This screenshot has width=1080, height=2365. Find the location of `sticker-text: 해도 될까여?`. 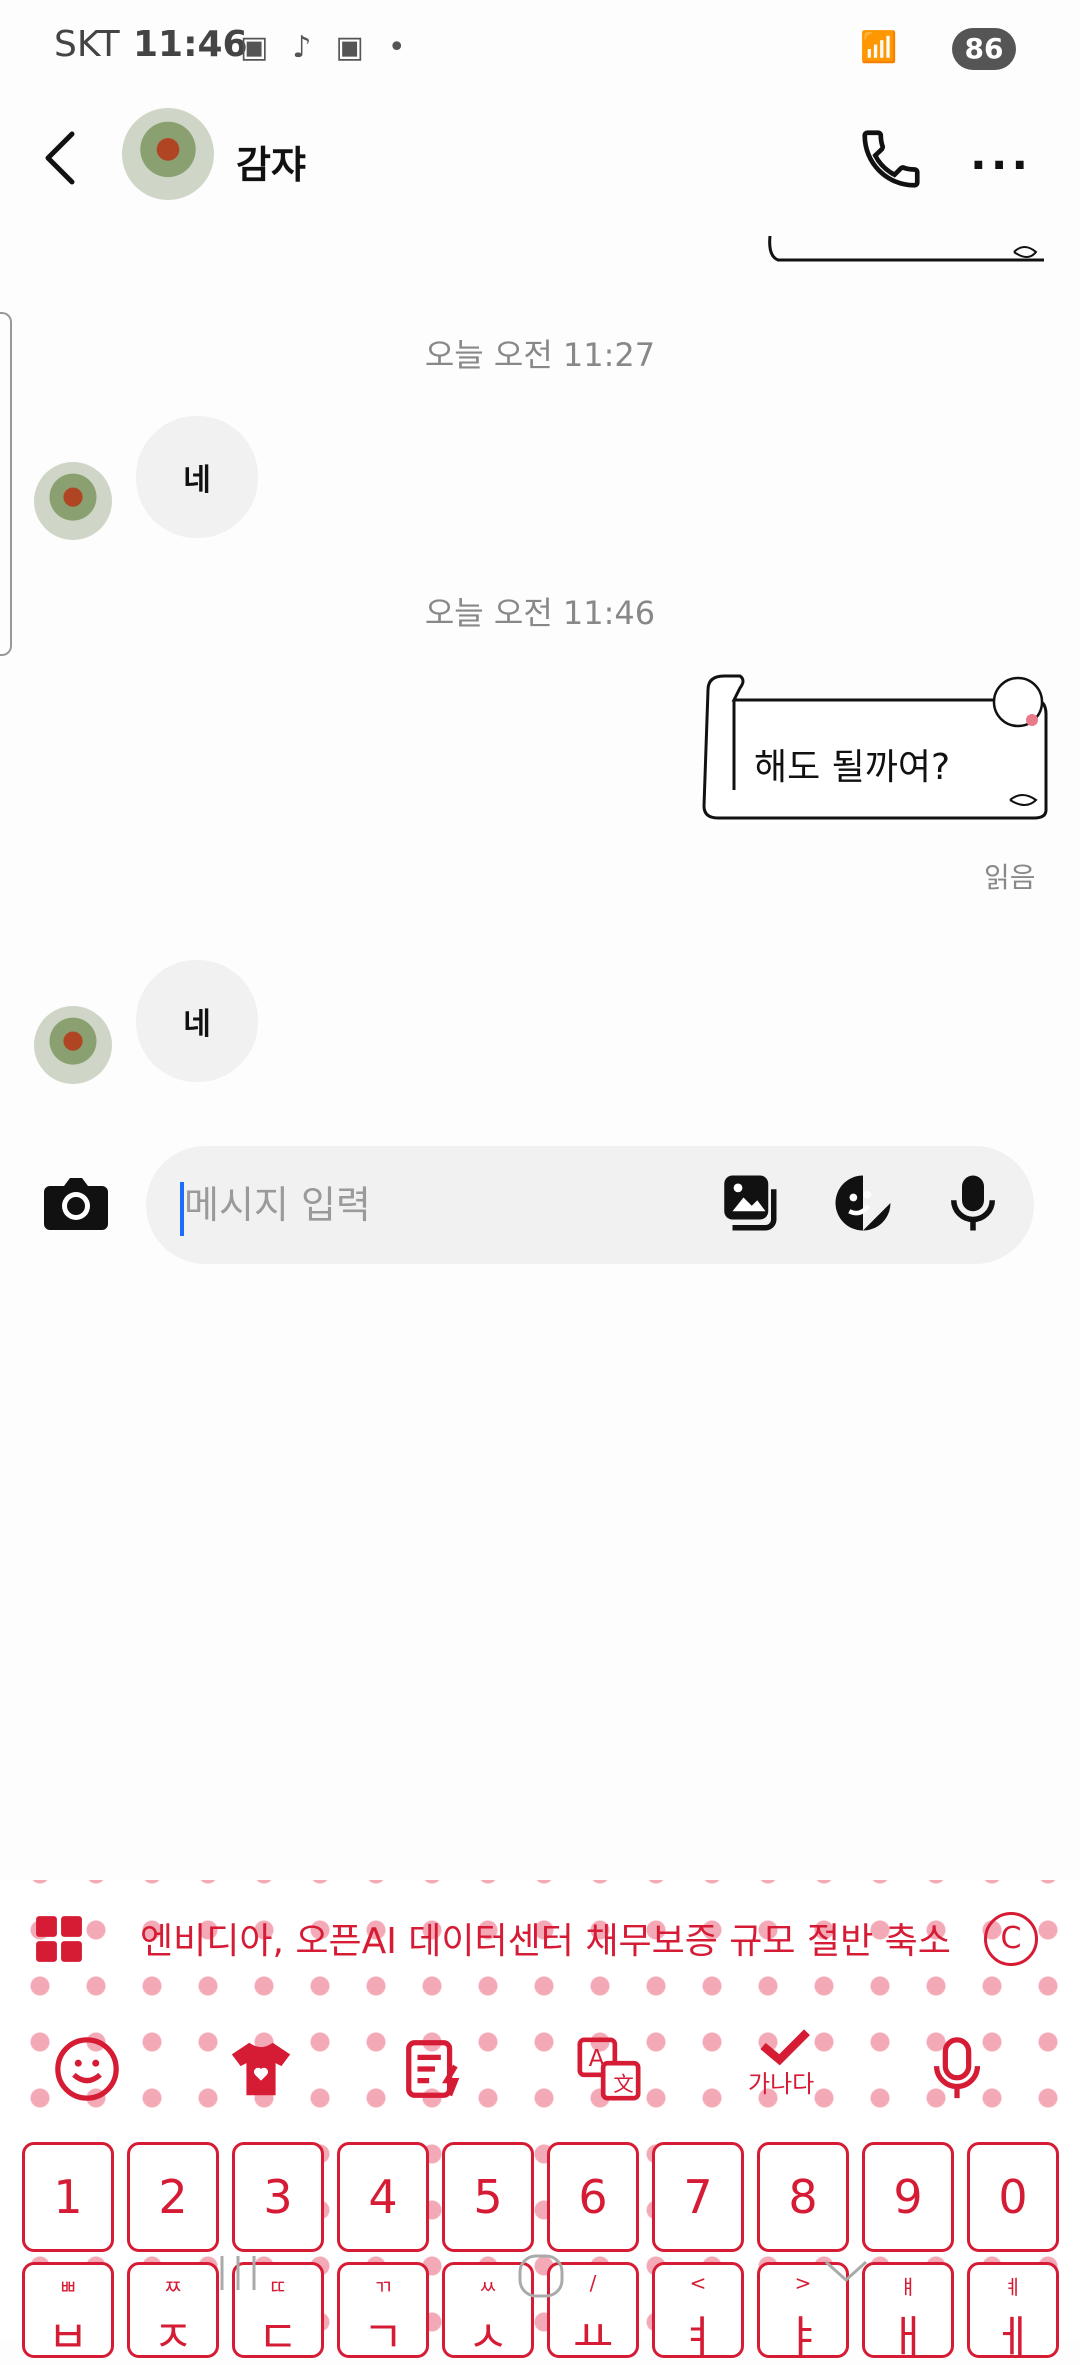

sticker-text: 해도 될까여? is located at coordinates (852, 767).